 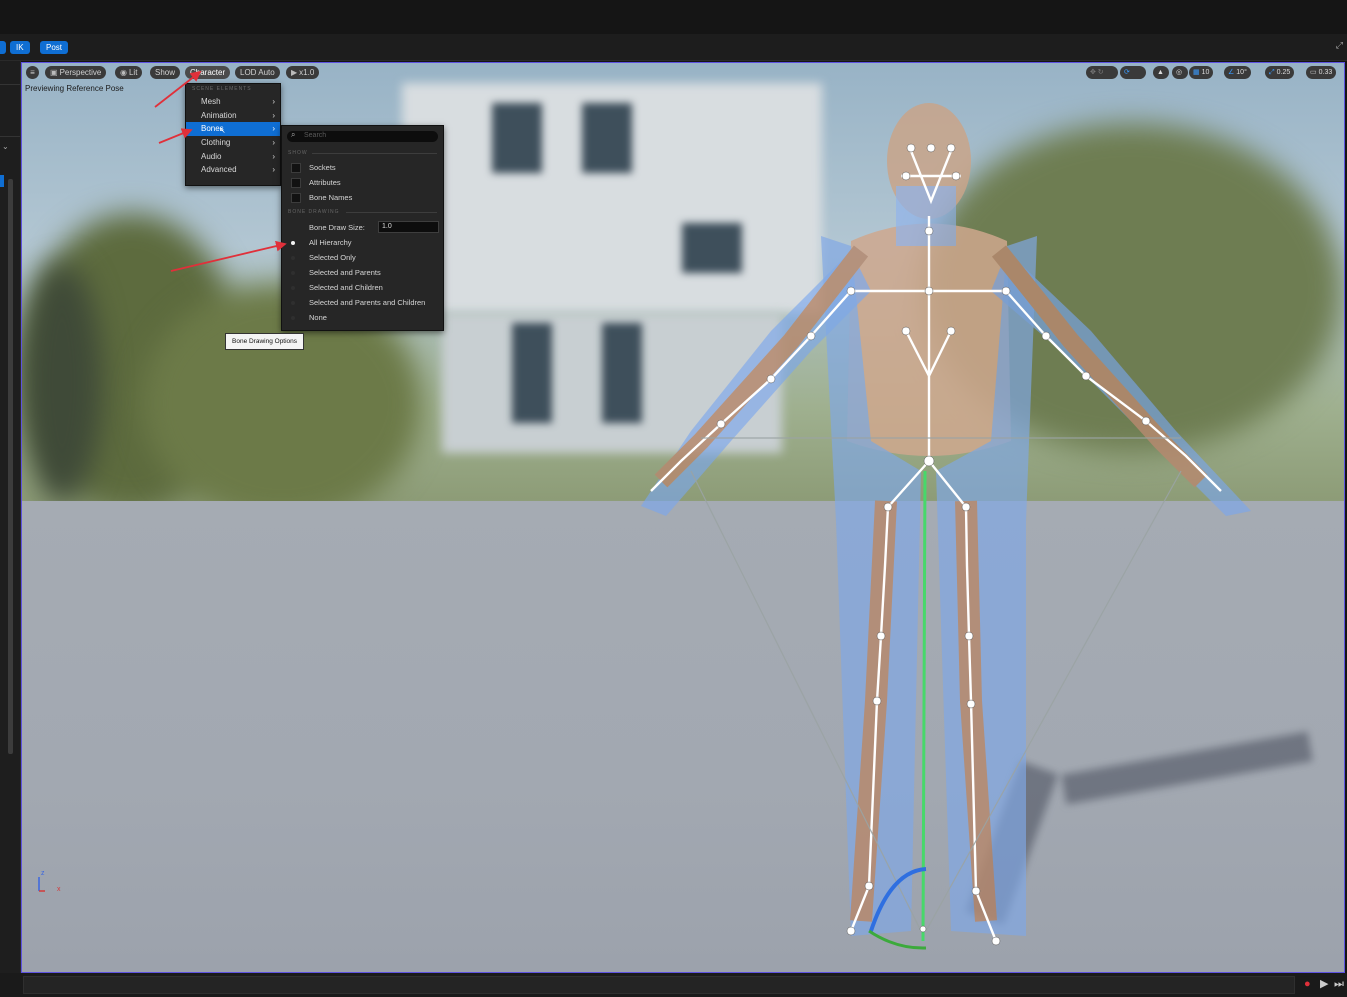 I want to click on left-panel: ⌄, so click(x=10, y=529).